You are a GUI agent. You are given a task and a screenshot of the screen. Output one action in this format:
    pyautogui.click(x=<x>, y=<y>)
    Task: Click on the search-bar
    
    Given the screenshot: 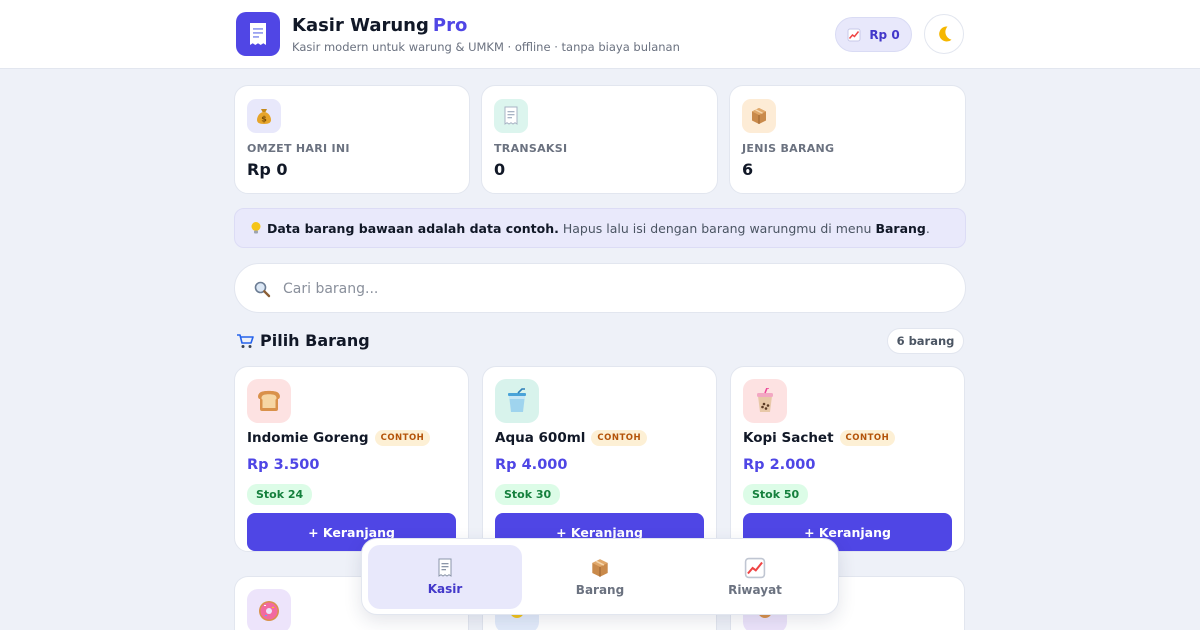 What is the action you would take?
    pyautogui.click(x=600, y=288)
    